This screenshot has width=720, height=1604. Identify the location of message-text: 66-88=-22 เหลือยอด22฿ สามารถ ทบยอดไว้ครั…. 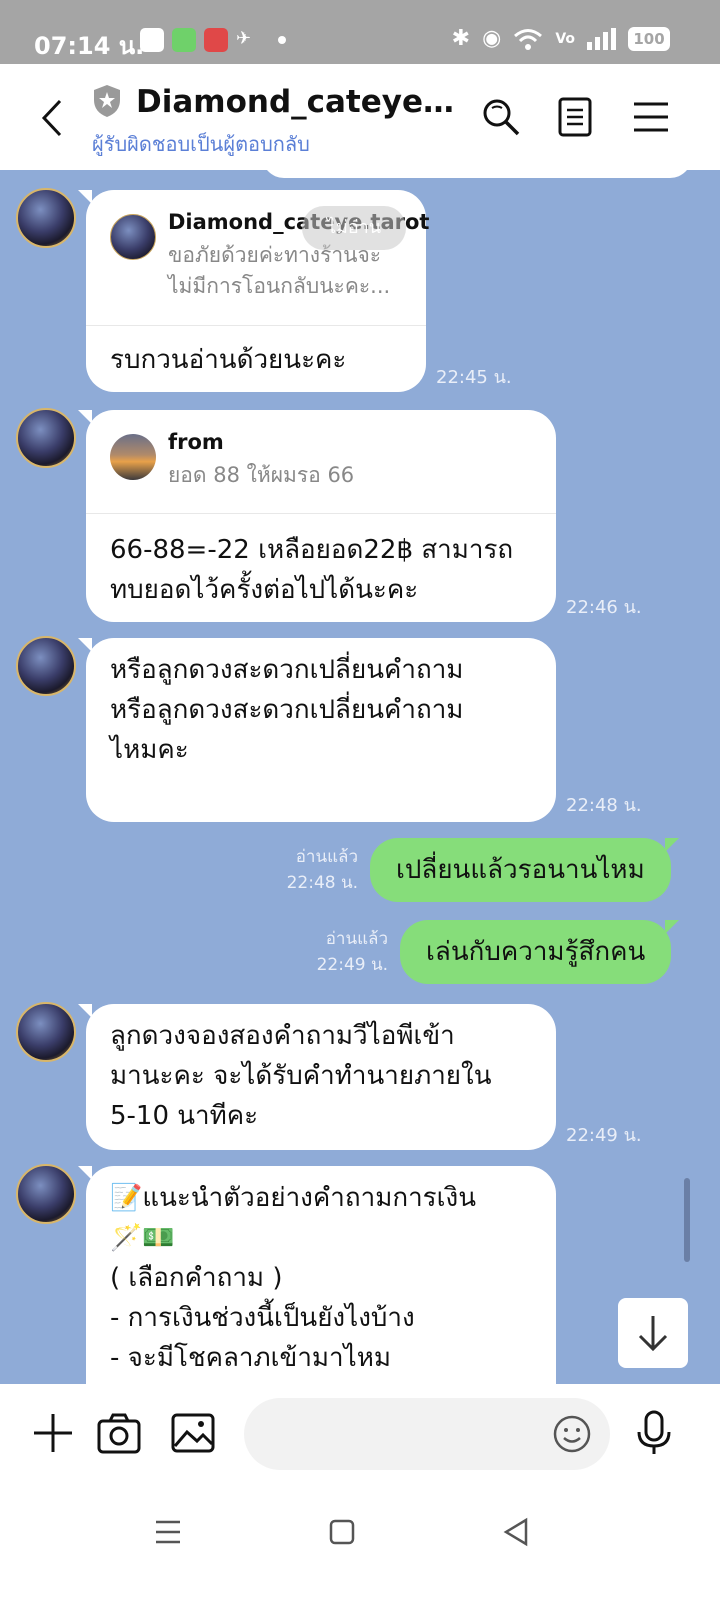
(312, 570).